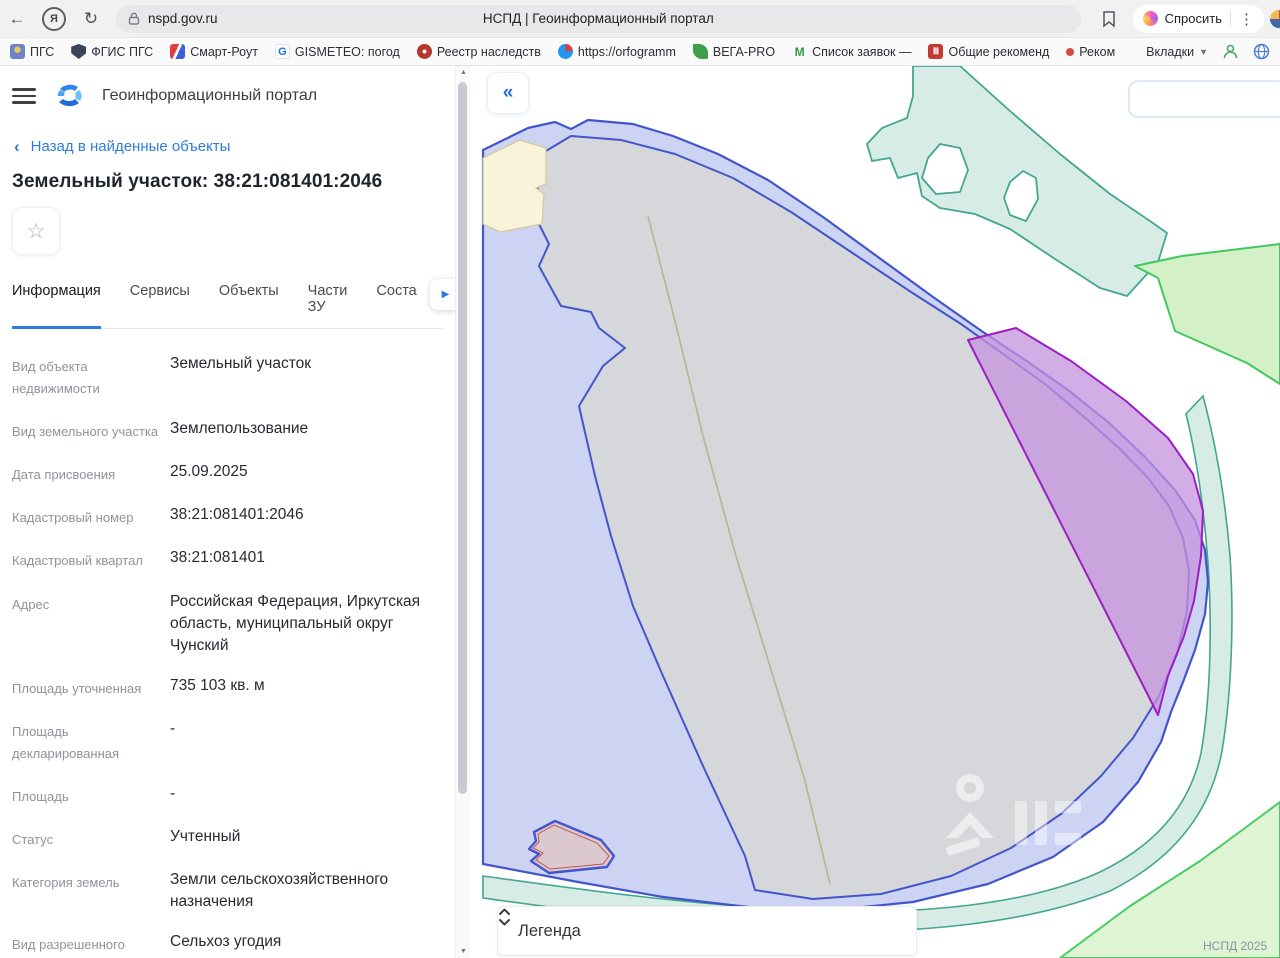  I want to click on bookmark-label: ВЕГА-PRO, so click(744, 51).